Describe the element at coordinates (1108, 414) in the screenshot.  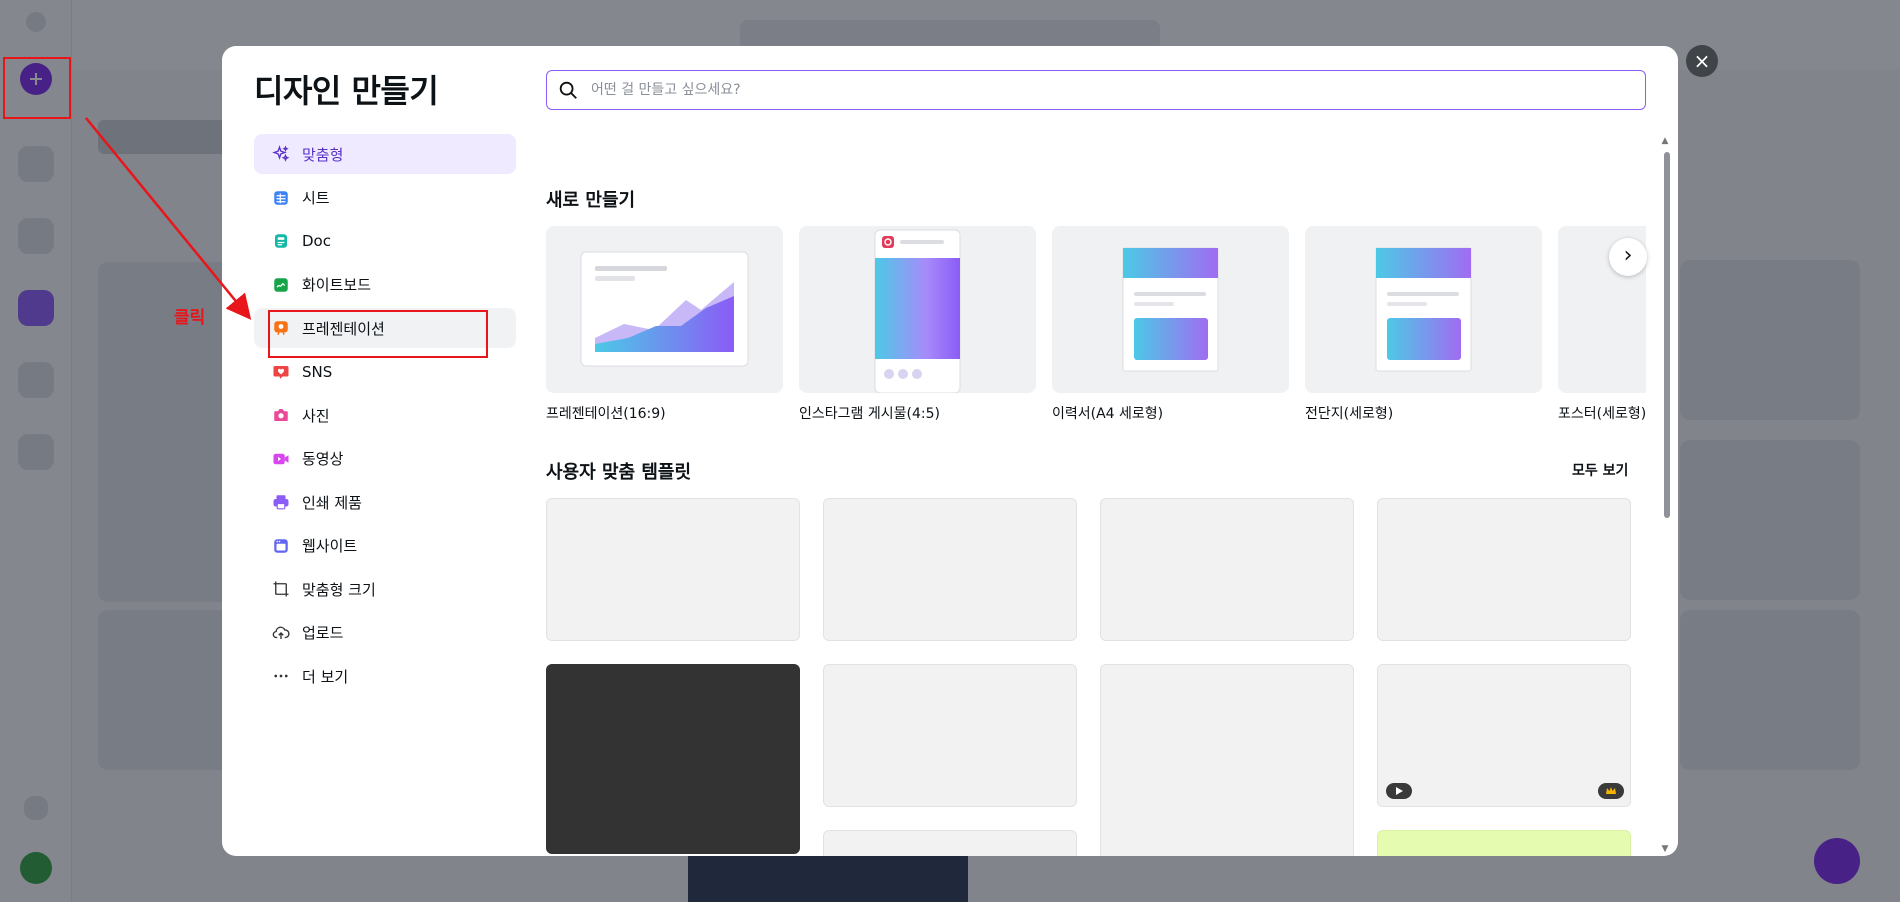
I see `new-card-label: 이력서(A4 세로형)` at that location.